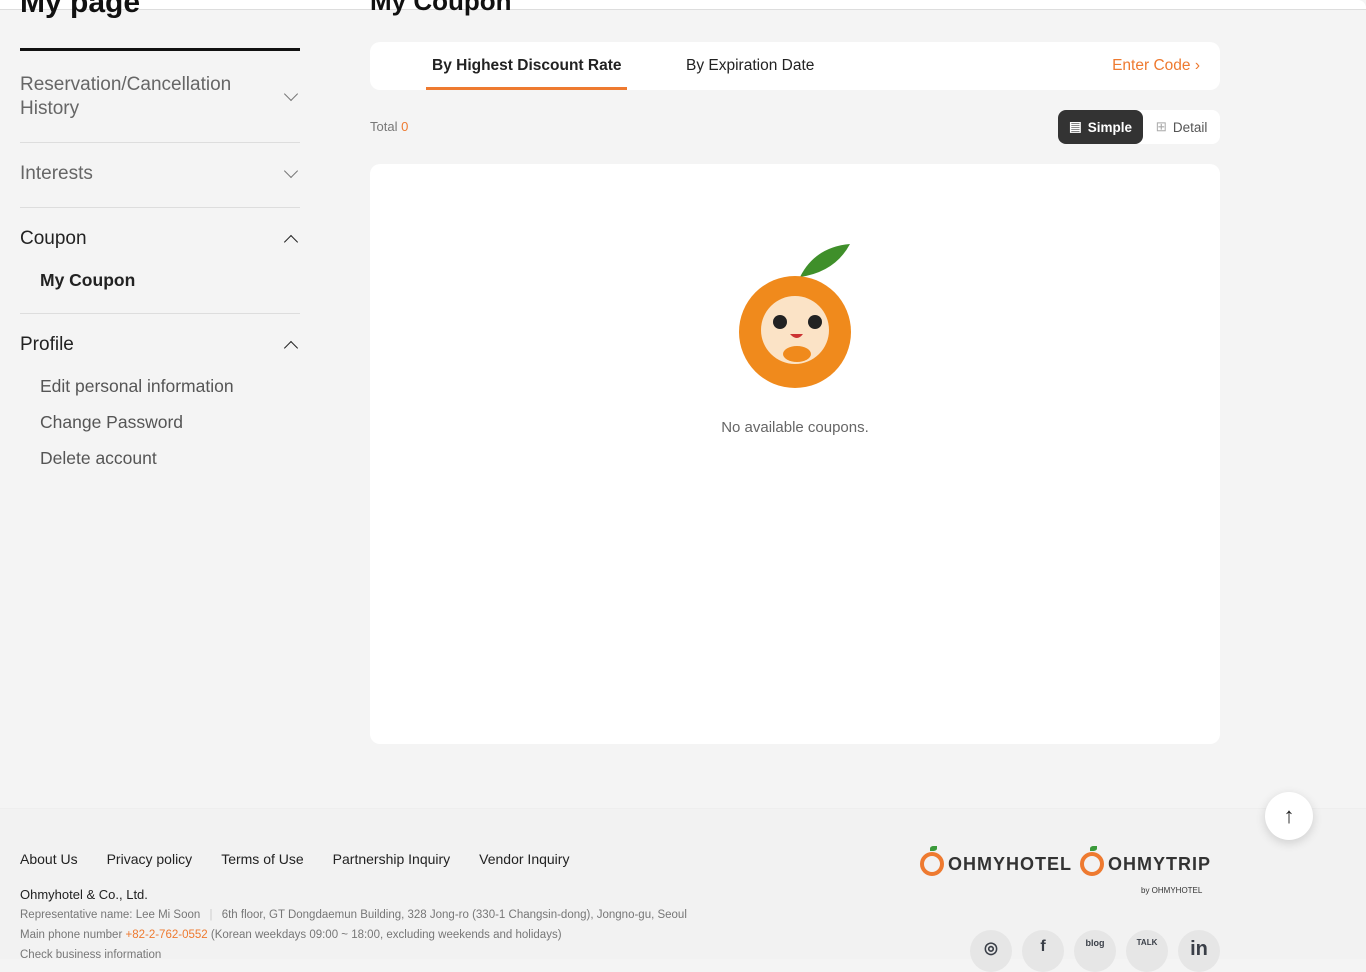  I want to click on footer-link-vendor: Vendor Inquiry, so click(524, 859).